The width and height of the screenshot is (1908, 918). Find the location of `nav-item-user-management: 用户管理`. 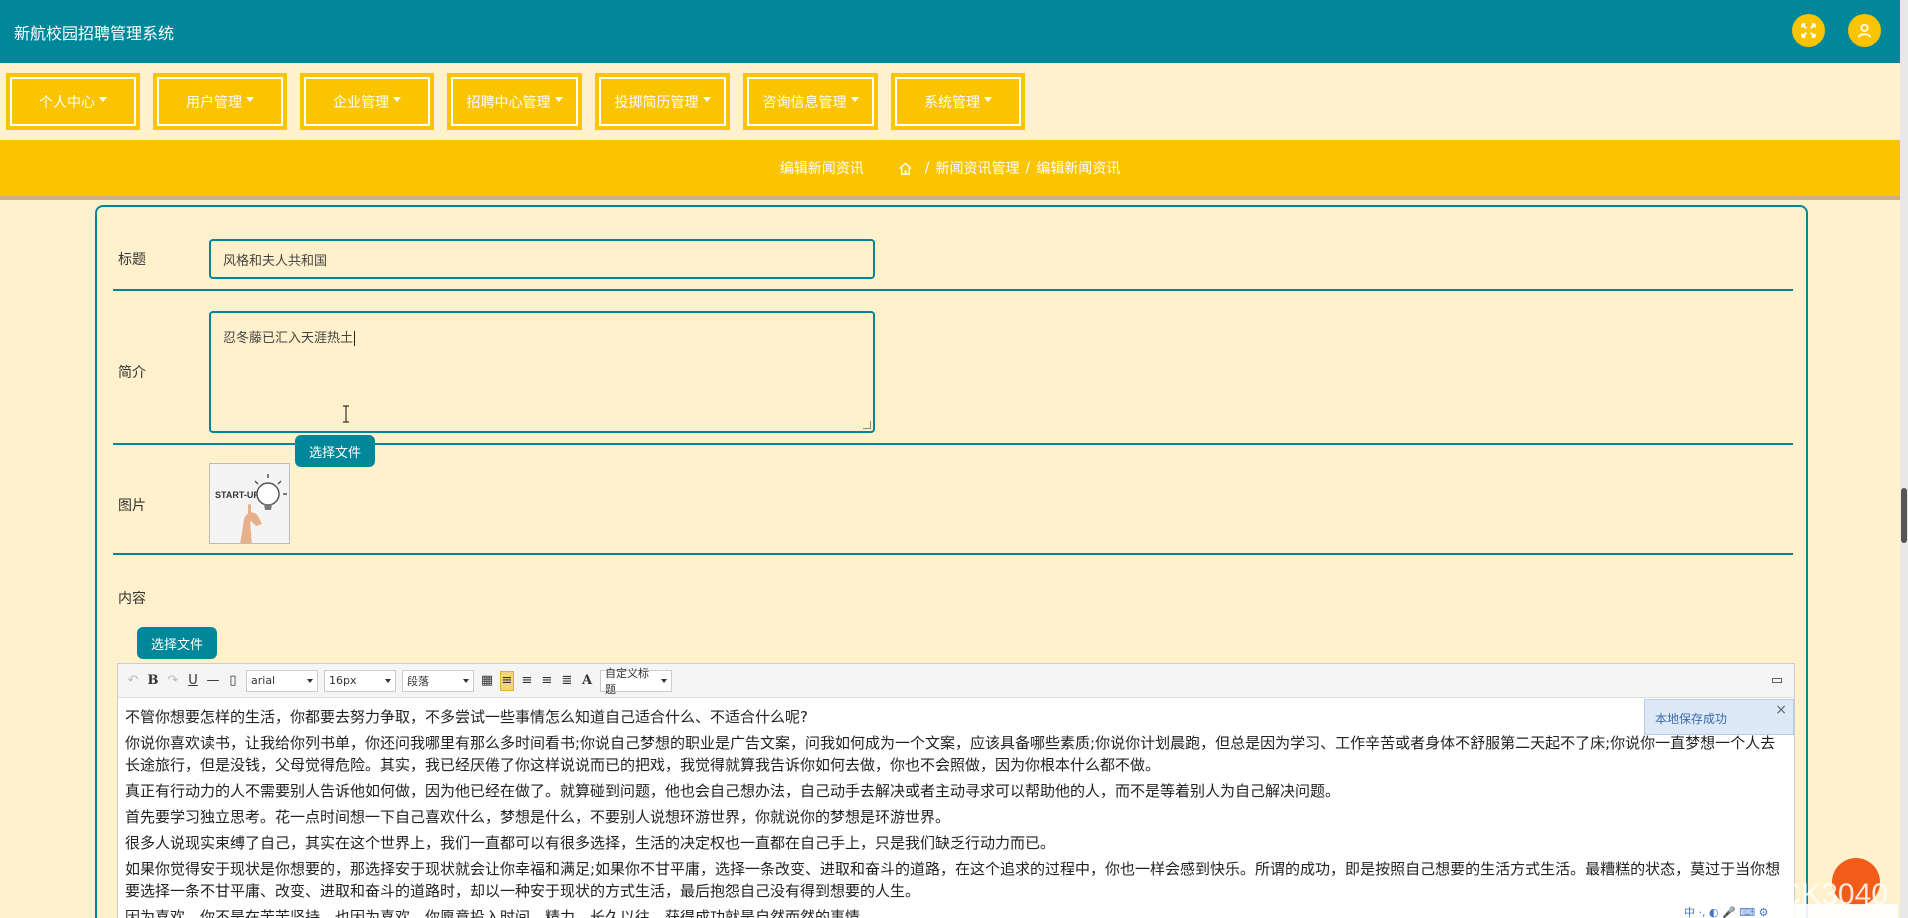

nav-item-user-management: 用户管理 is located at coordinates (220, 101).